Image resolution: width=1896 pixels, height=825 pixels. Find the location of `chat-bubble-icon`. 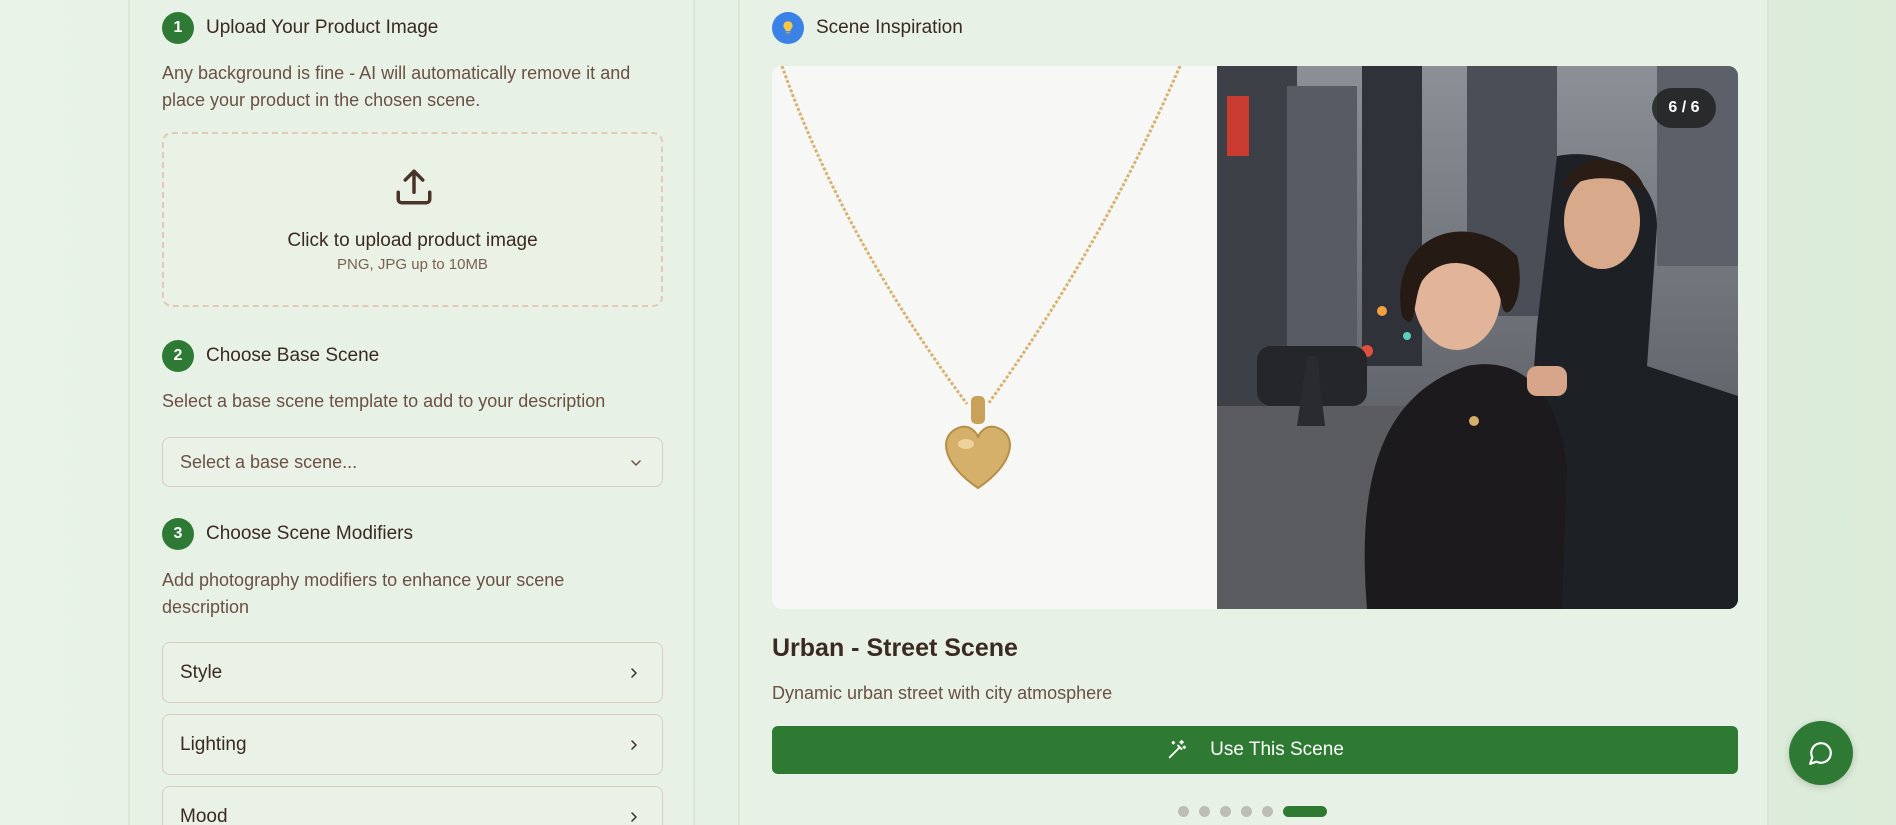

chat-bubble-icon is located at coordinates (1820, 753).